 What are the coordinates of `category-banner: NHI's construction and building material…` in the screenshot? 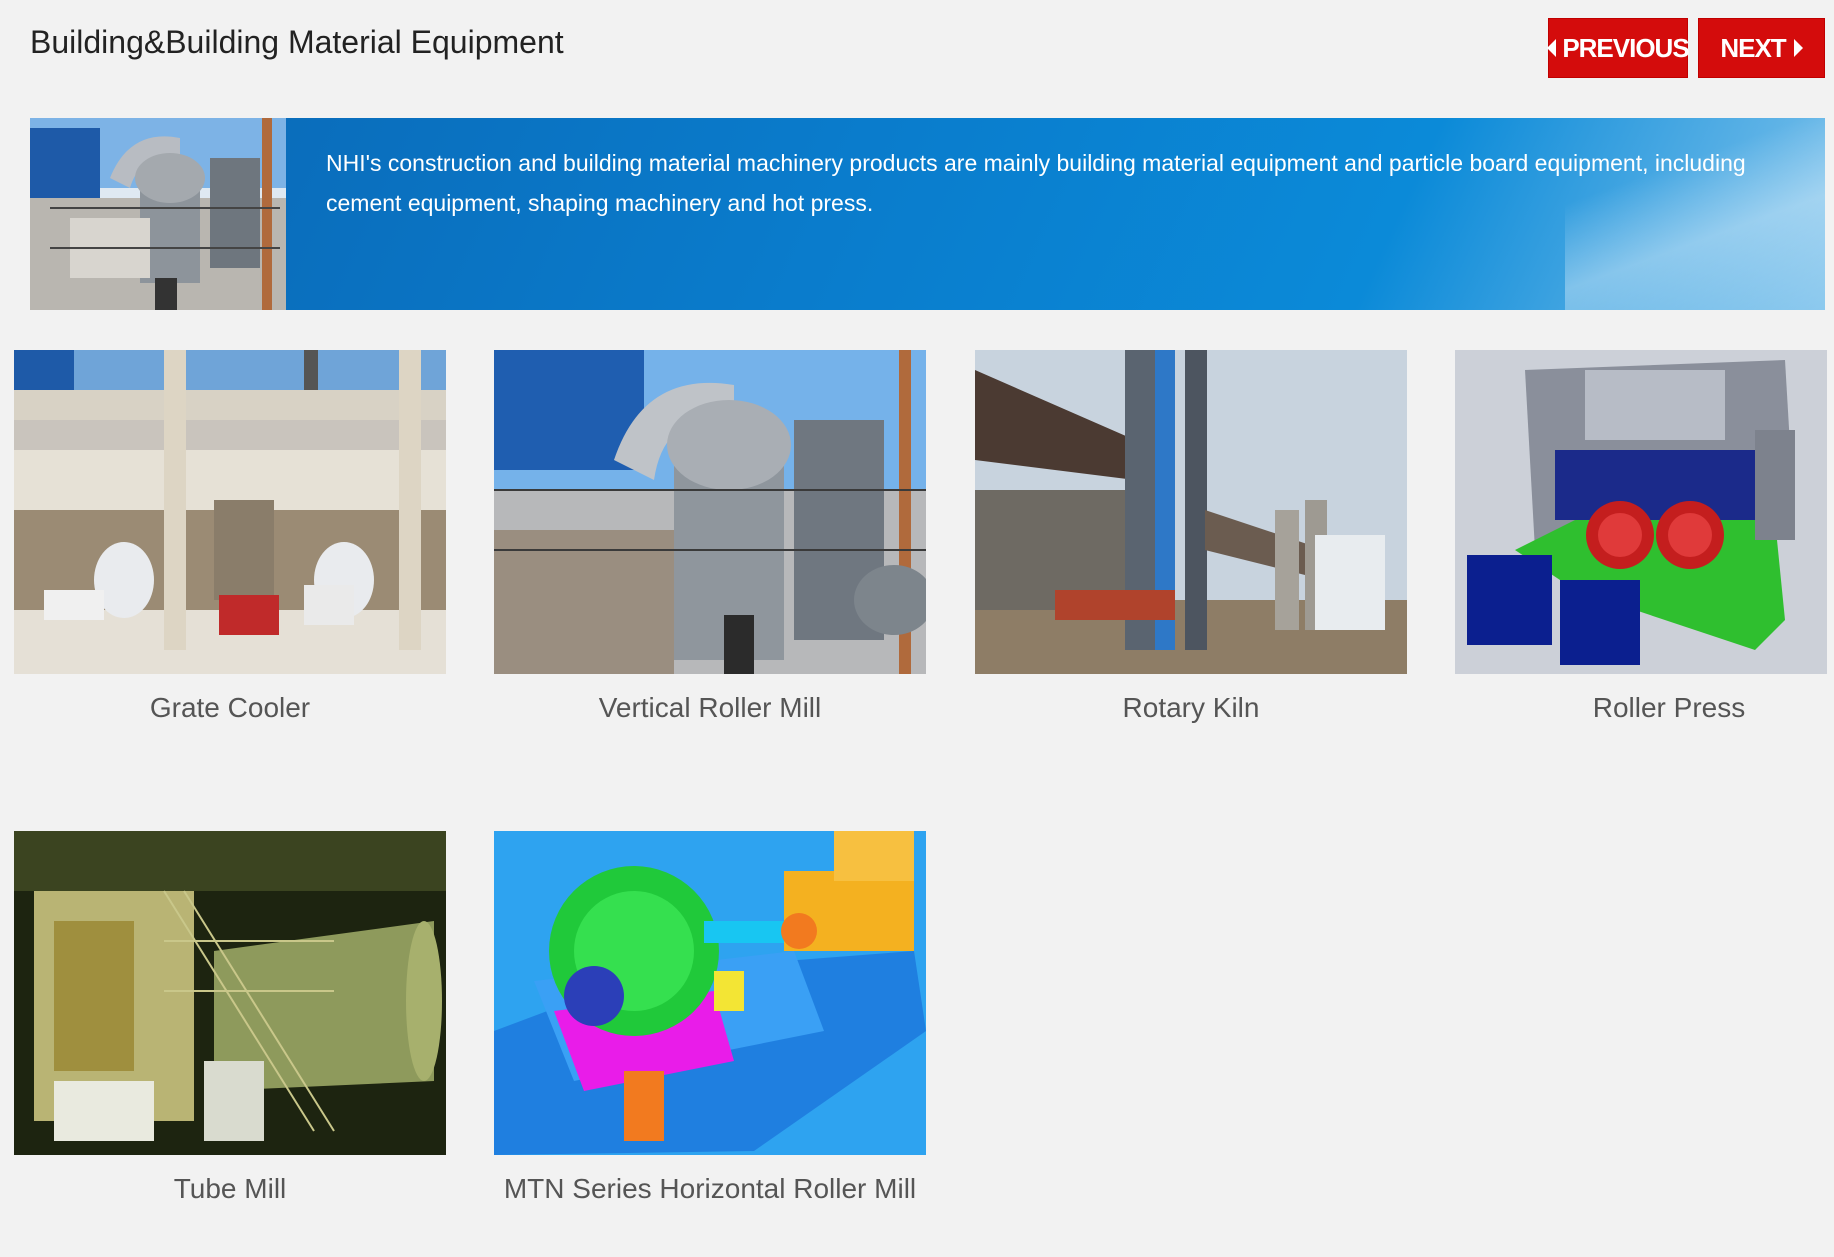 It's located at (927, 214).